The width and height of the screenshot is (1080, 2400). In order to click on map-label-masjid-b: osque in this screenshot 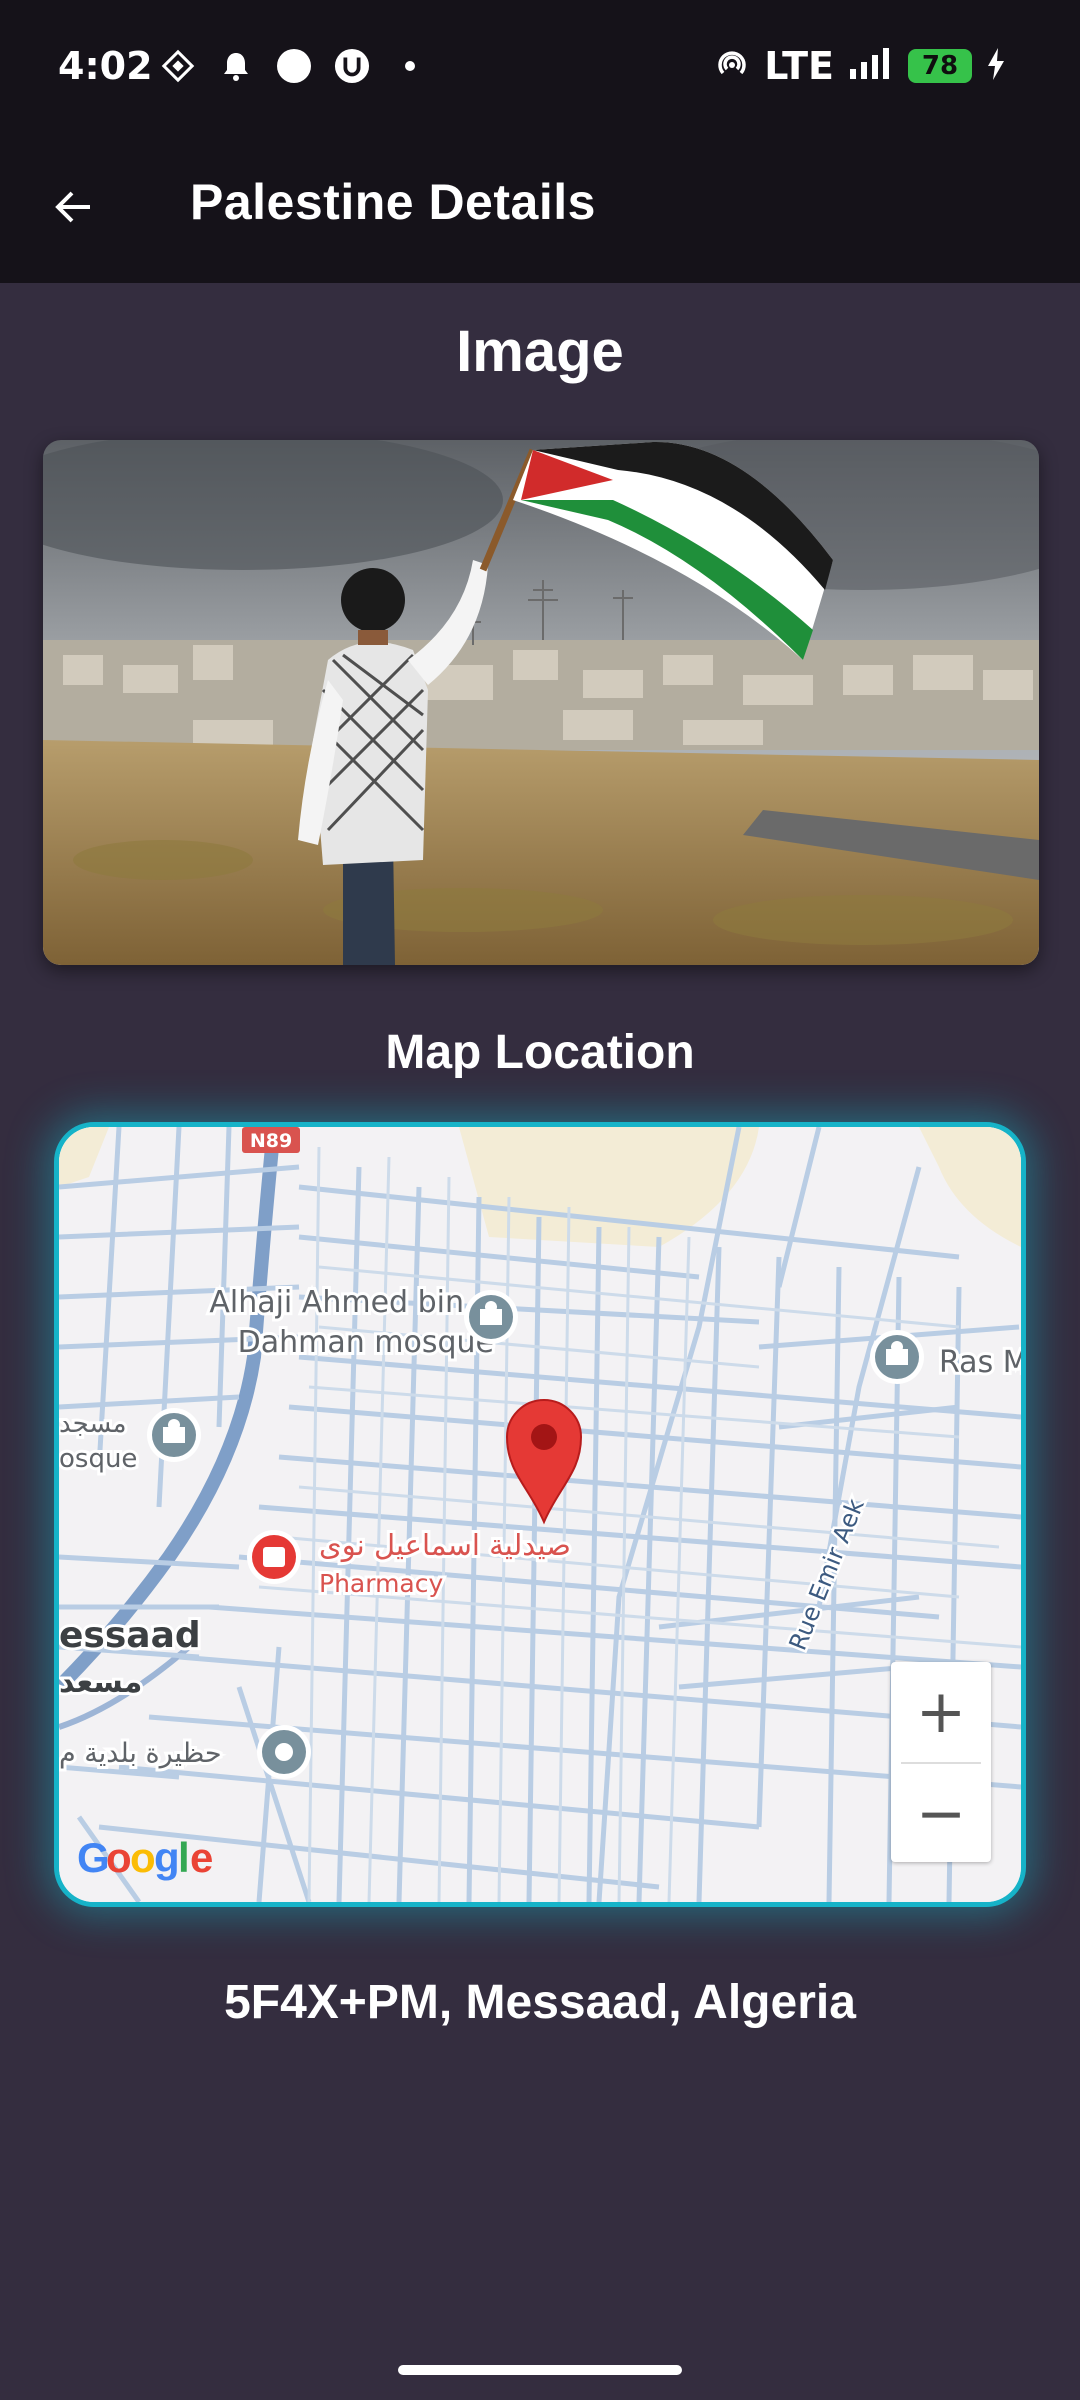, I will do `click(98, 1459)`.